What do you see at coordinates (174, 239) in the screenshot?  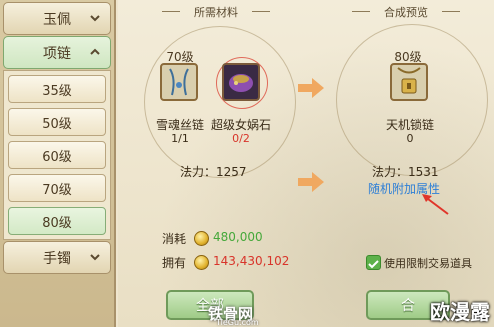 I see `consume-label: 消耗` at bounding box center [174, 239].